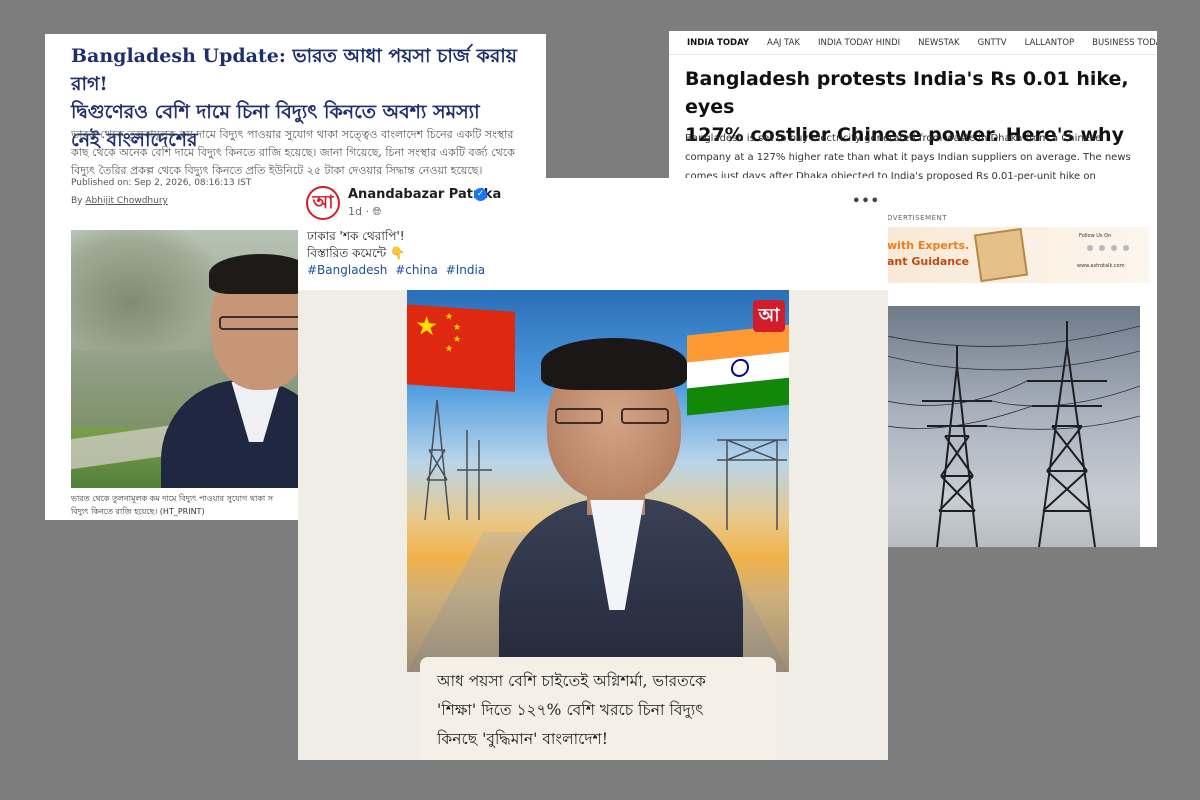  What do you see at coordinates (126, 201) in the screenshot?
I see `author-link: Abhijit Chowdhury` at bounding box center [126, 201].